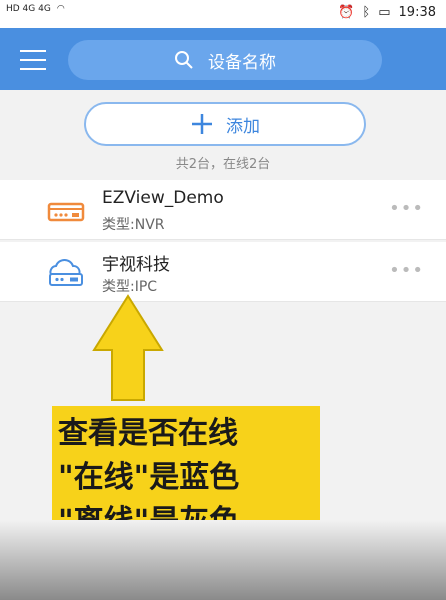  What do you see at coordinates (223, 272) in the screenshot?
I see `device-row-ipc: 宇视科技 类型:IPC •••` at bounding box center [223, 272].